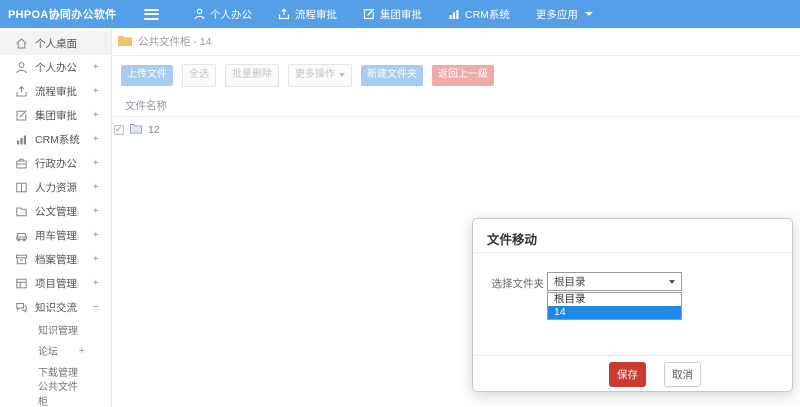  Describe the element at coordinates (55, 43) in the screenshot. I see `sidebar-item-personal-desktop: 个人桌面` at that location.